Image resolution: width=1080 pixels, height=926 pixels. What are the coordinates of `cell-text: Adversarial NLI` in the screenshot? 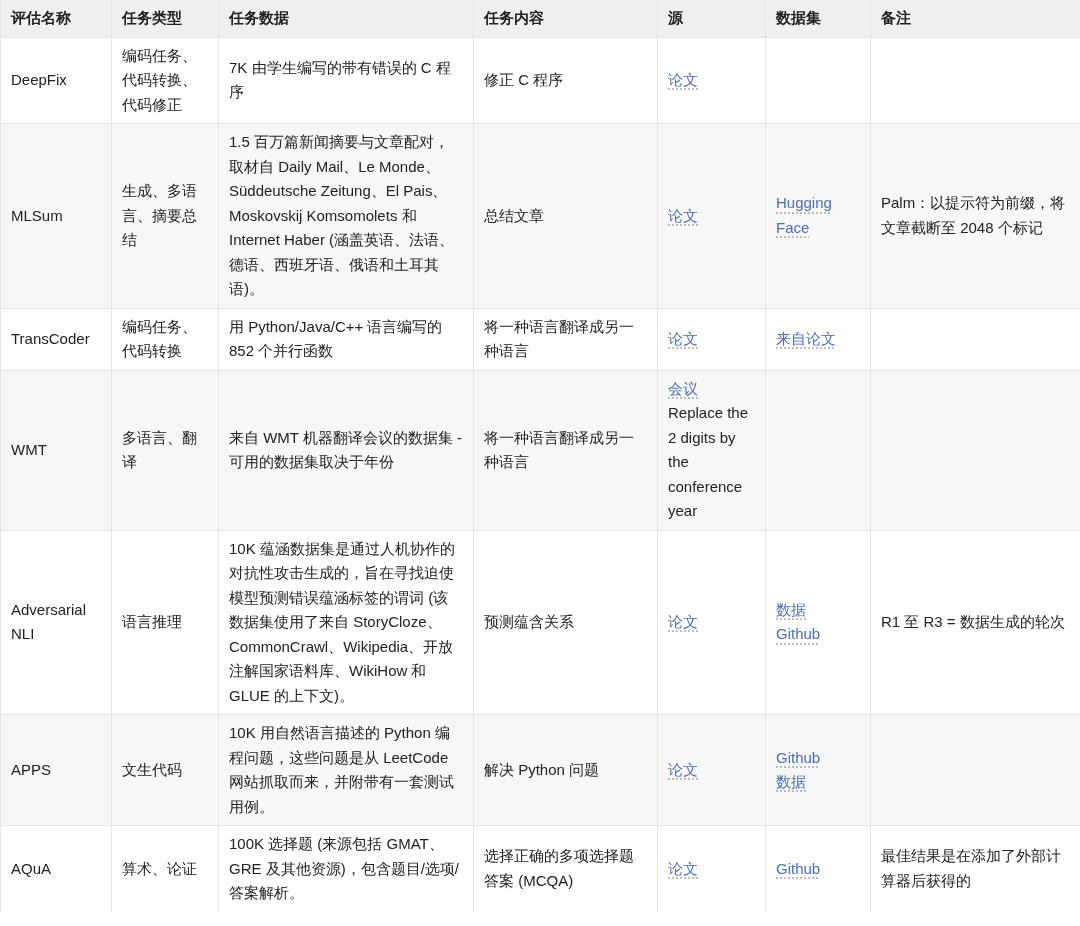 It's located at (49, 621).